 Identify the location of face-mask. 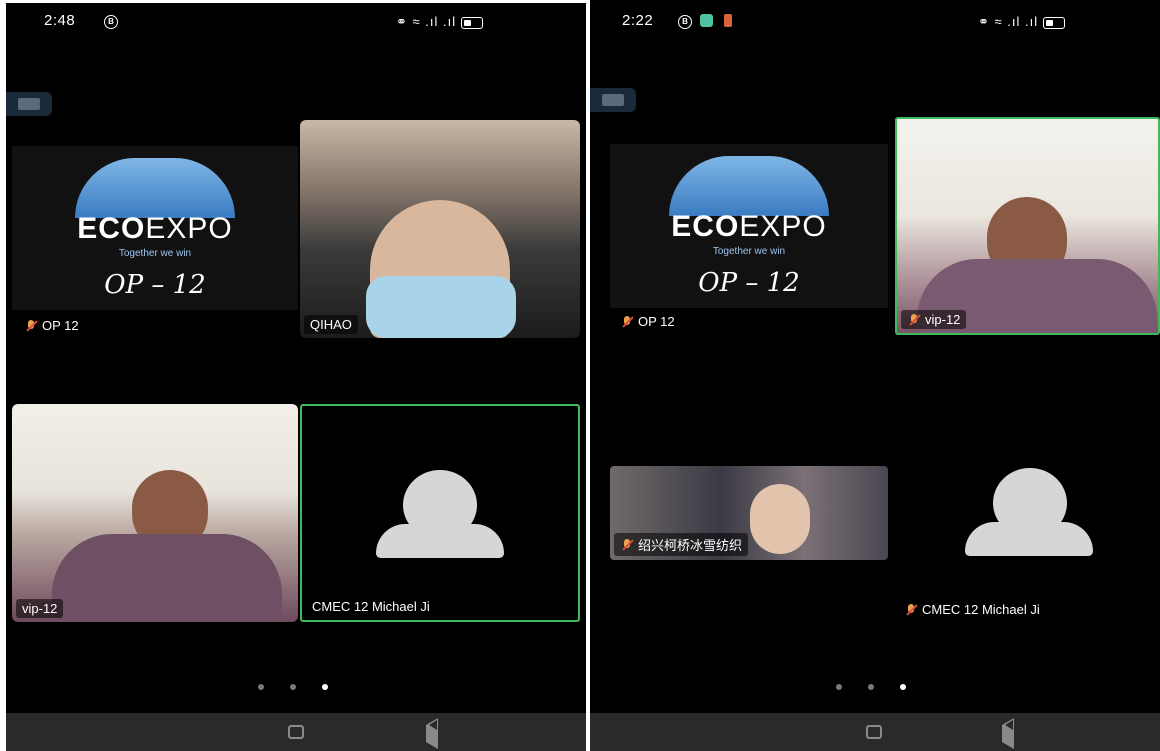
(441, 307).